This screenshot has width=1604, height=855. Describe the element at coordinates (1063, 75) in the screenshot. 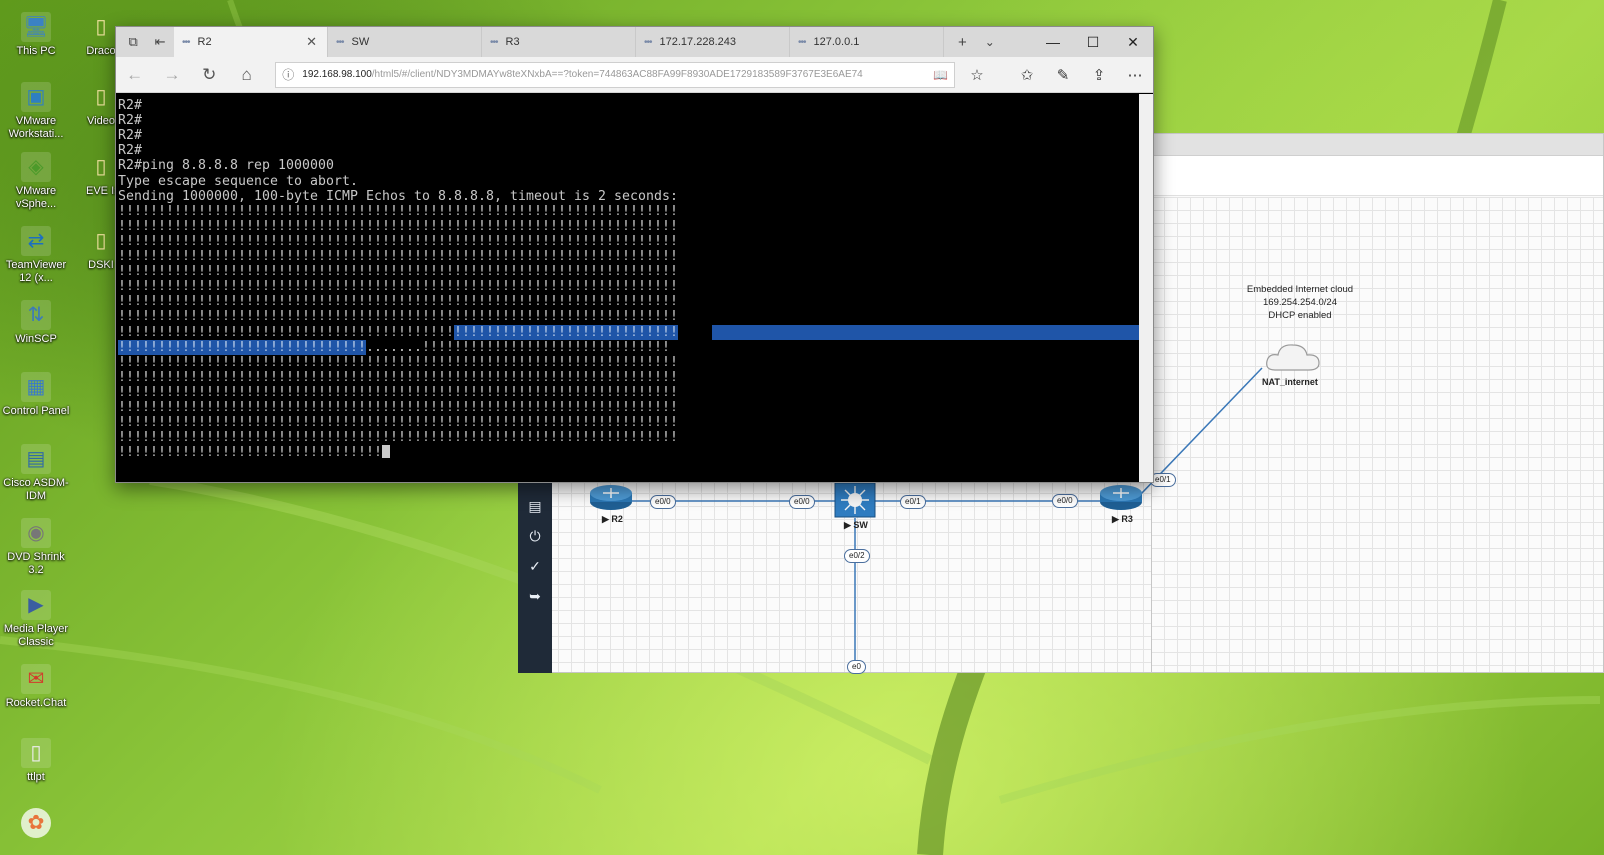

I see `web-note-pen-icon: ✎` at that location.